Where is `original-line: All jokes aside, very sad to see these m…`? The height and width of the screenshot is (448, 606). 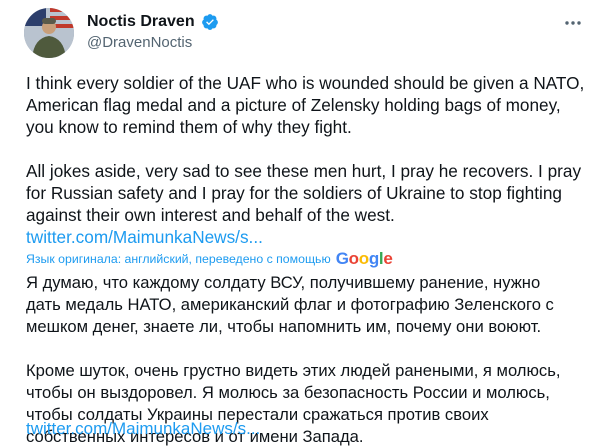 original-line: All jokes aside, very sad to see these m… is located at coordinates (304, 171).